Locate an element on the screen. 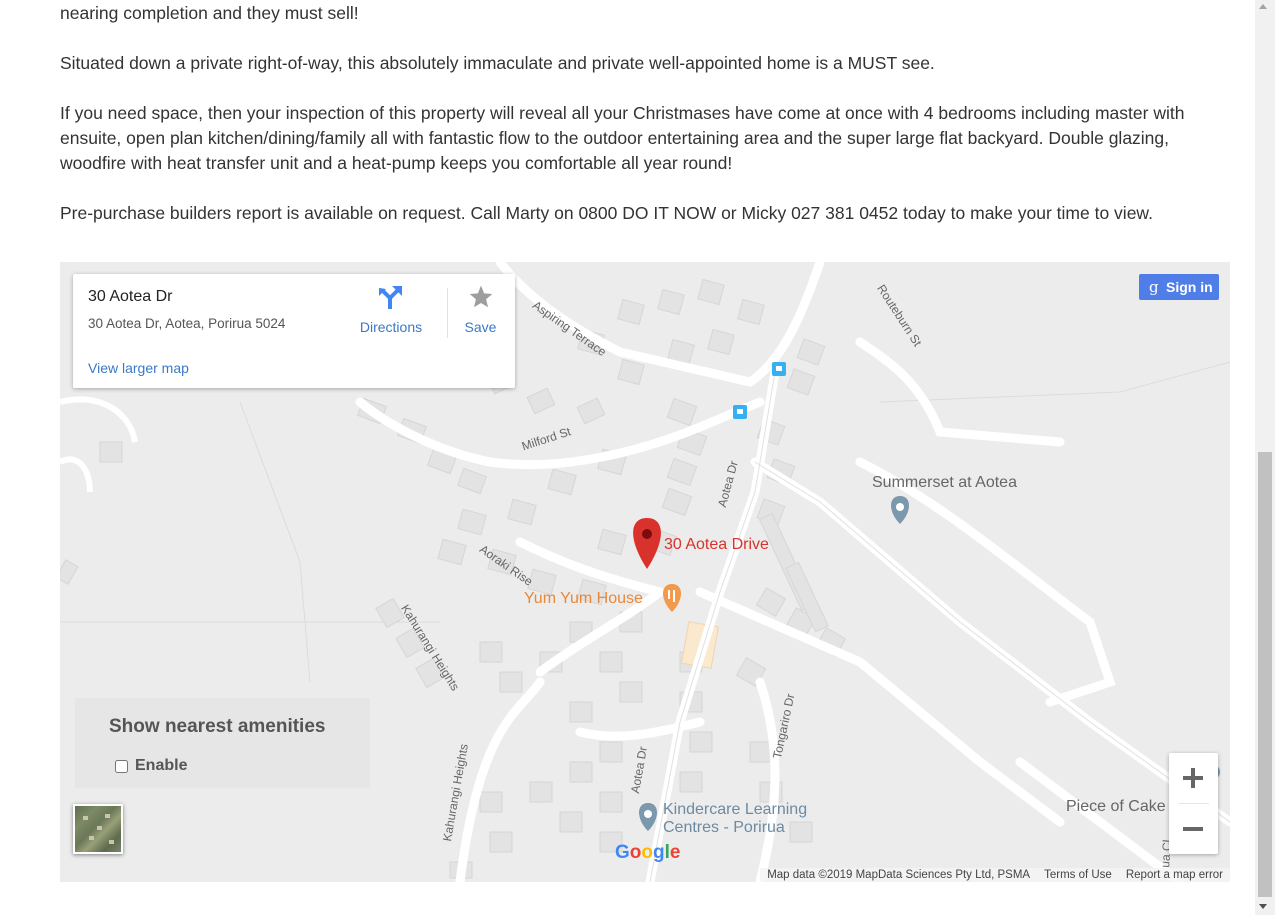 This screenshot has width=1275, height=915. star-icon is located at coordinates (480, 296).